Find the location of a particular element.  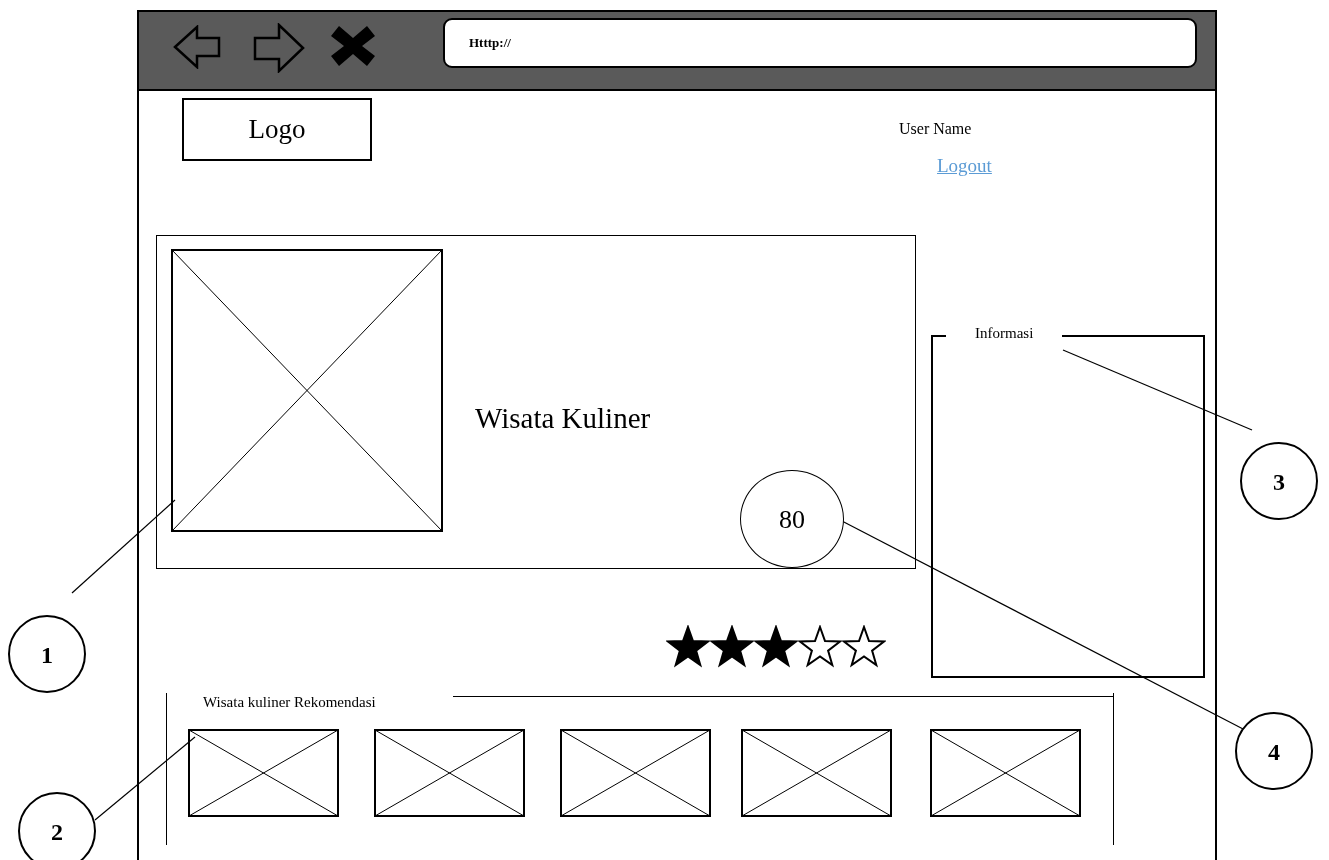

address-field: Htttp:// is located at coordinates (820, 43).